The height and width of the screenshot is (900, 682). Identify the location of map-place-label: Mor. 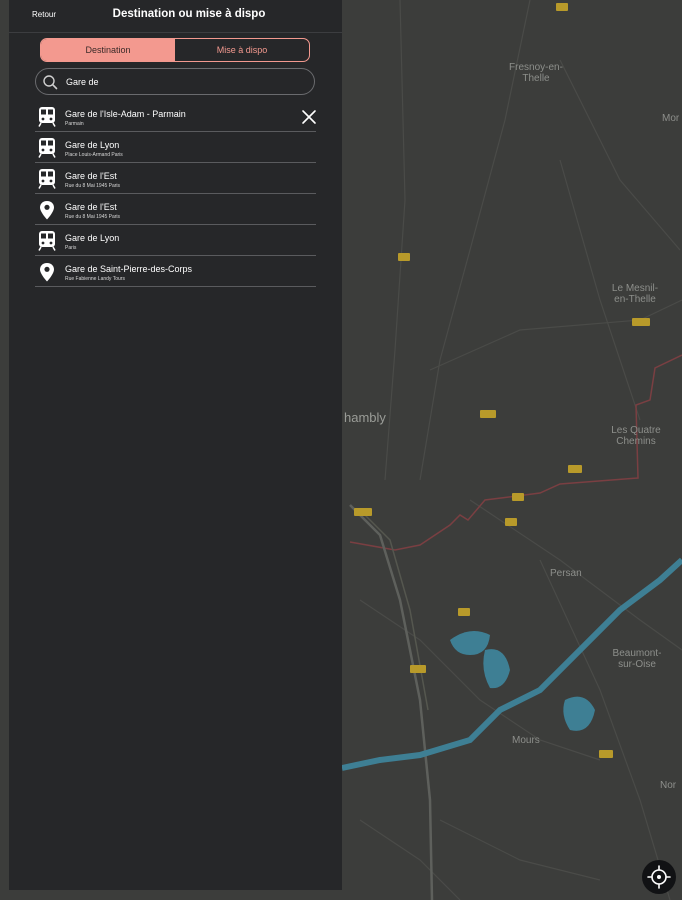
(671, 118).